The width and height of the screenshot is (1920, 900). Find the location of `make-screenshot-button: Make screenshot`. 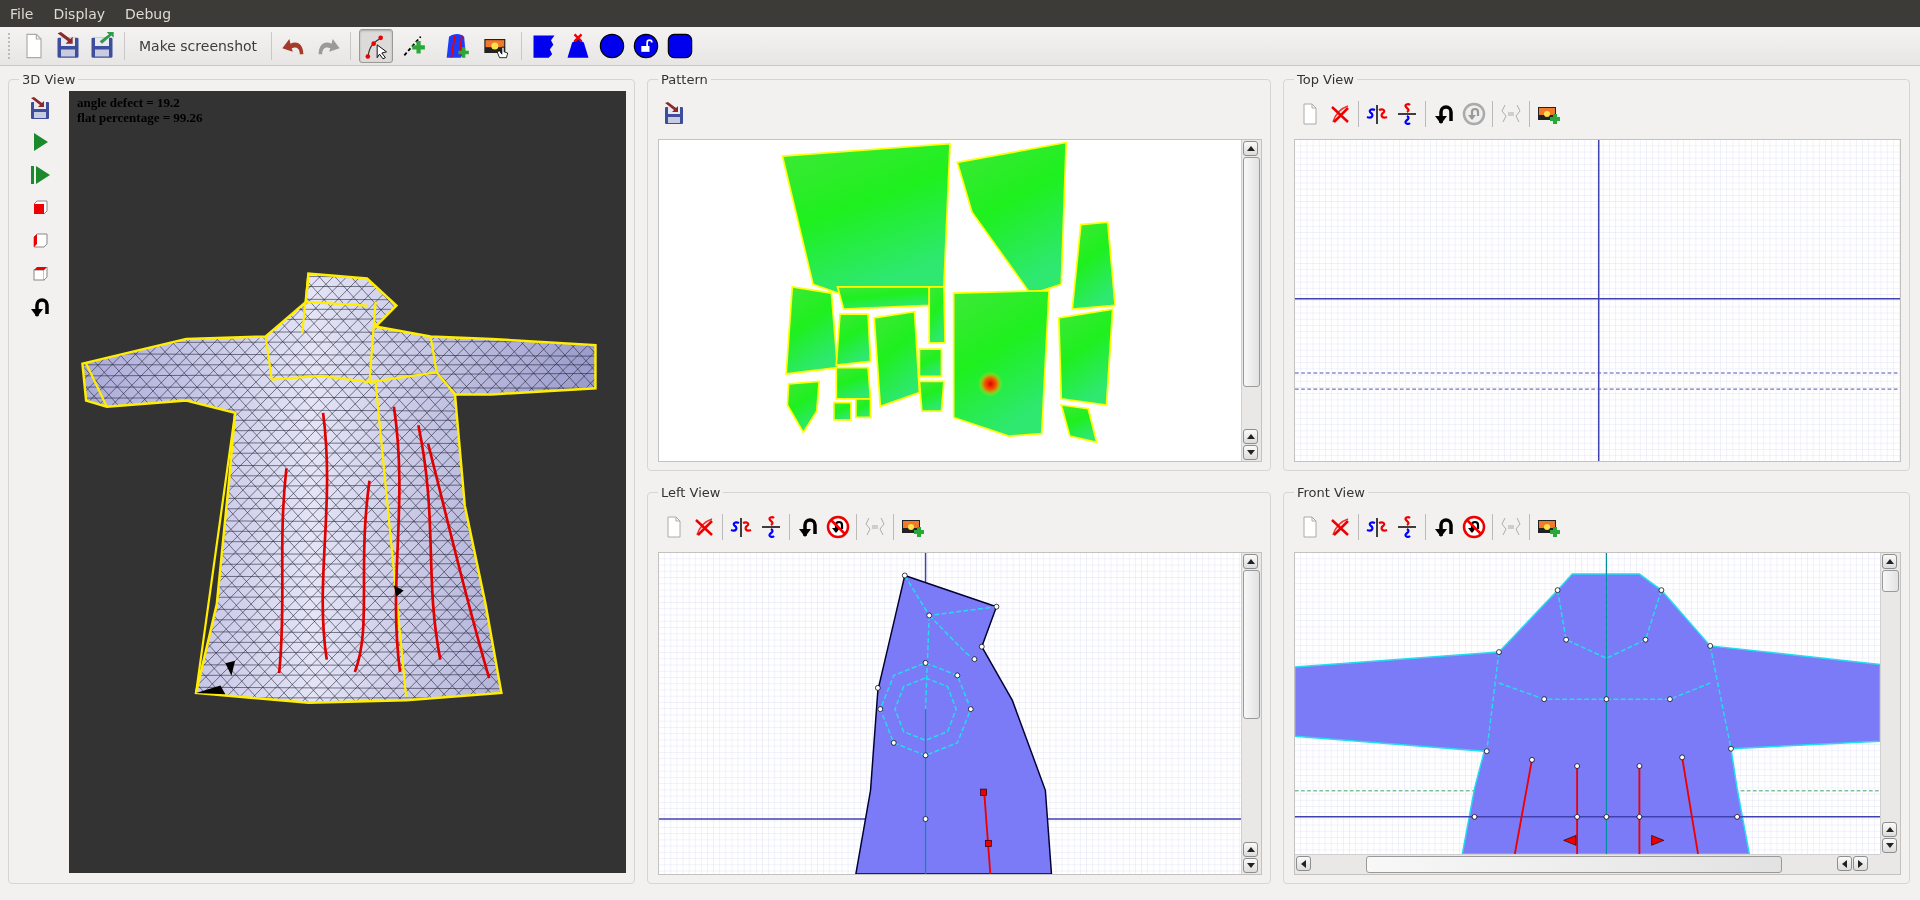

make-screenshot-button: Make screenshot is located at coordinates (198, 46).